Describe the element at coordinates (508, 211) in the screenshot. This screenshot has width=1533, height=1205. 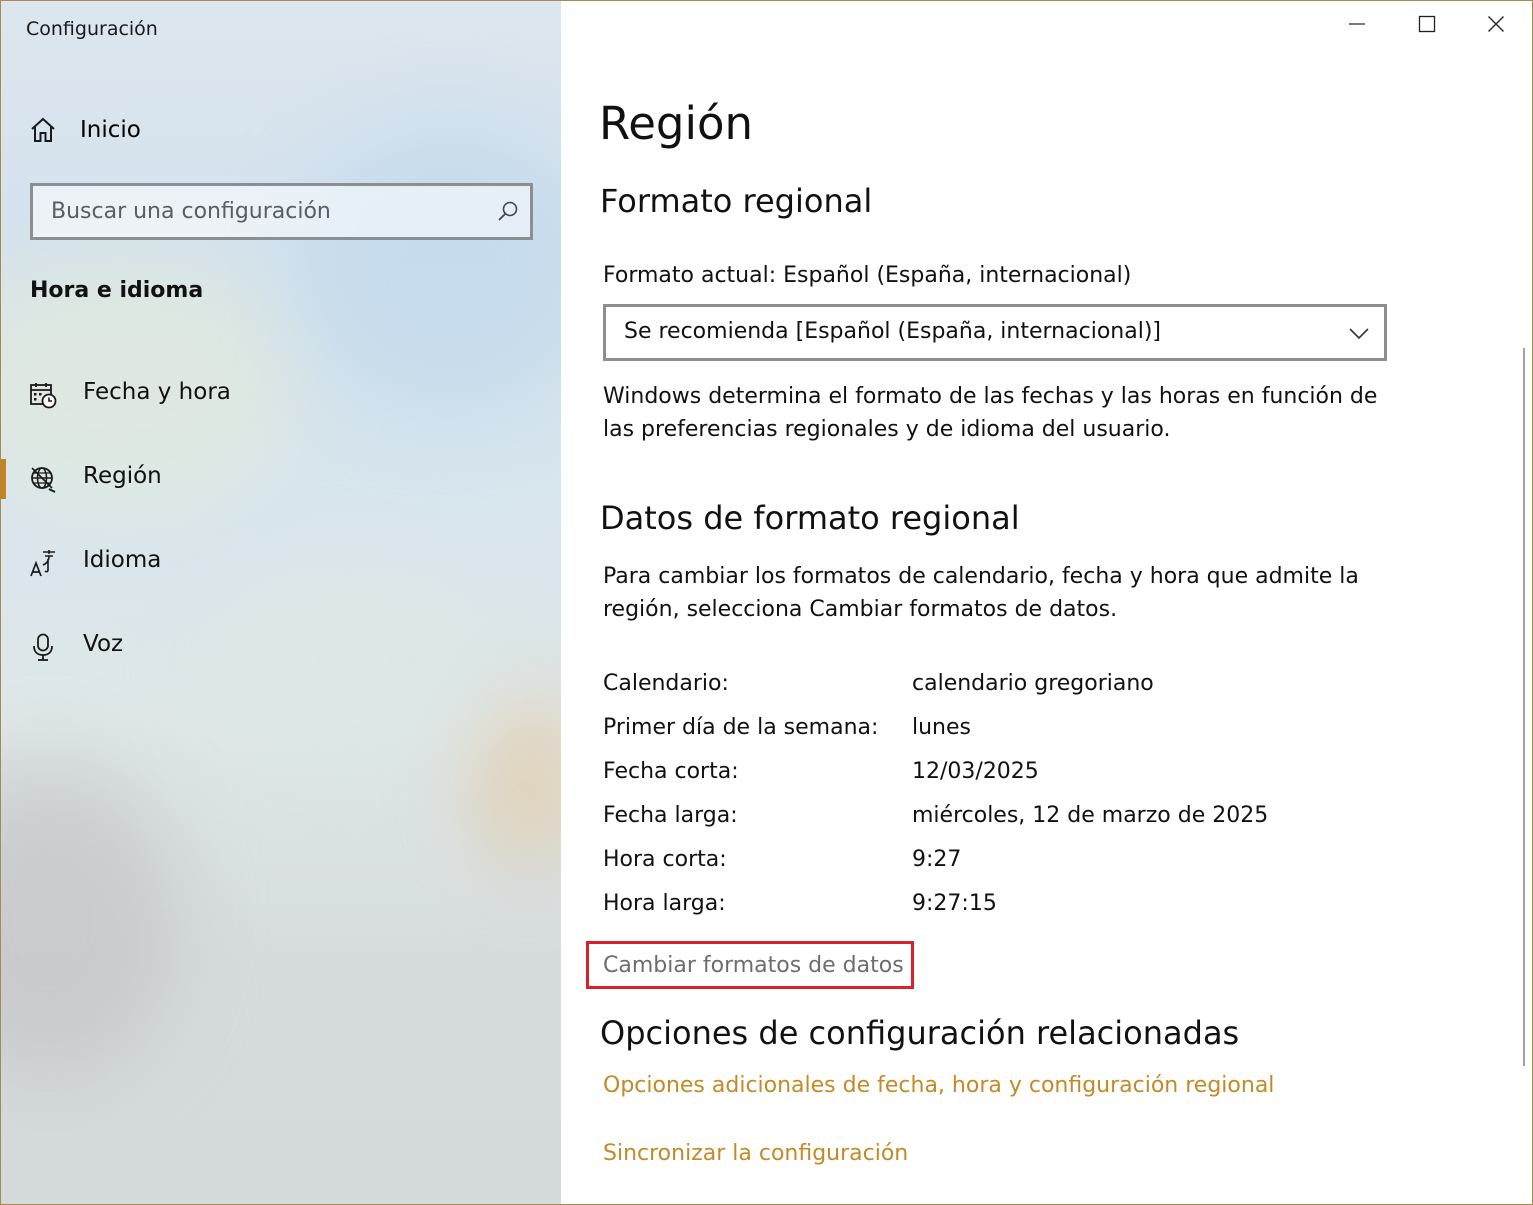
I see `search-icon` at that location.